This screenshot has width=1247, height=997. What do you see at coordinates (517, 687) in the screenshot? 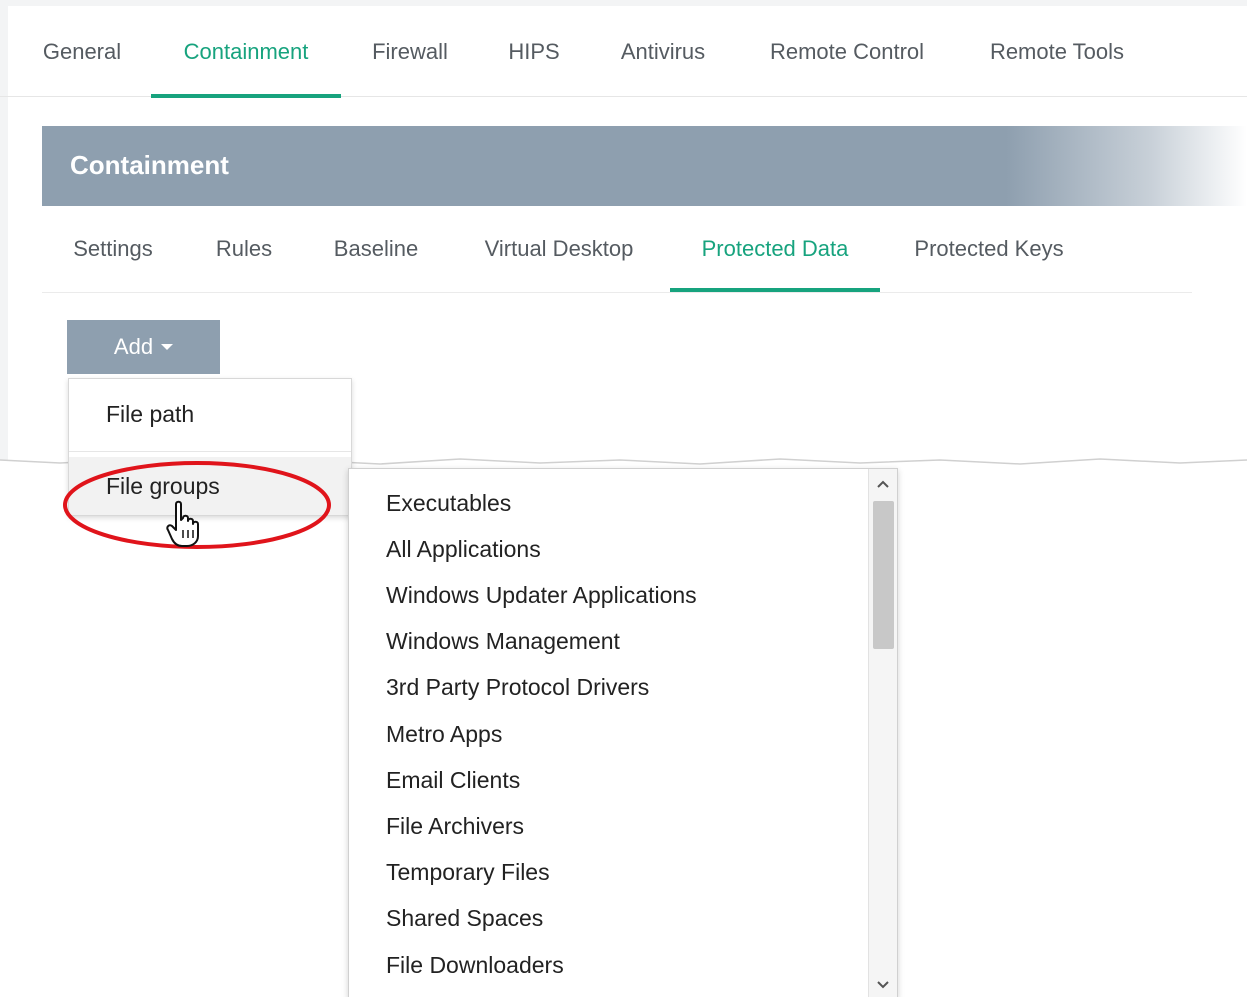
I see `submenu-item-3rd-party-protocol-drivers: 3rd Party Protocol Drivers` at bounding box center [517, 687].